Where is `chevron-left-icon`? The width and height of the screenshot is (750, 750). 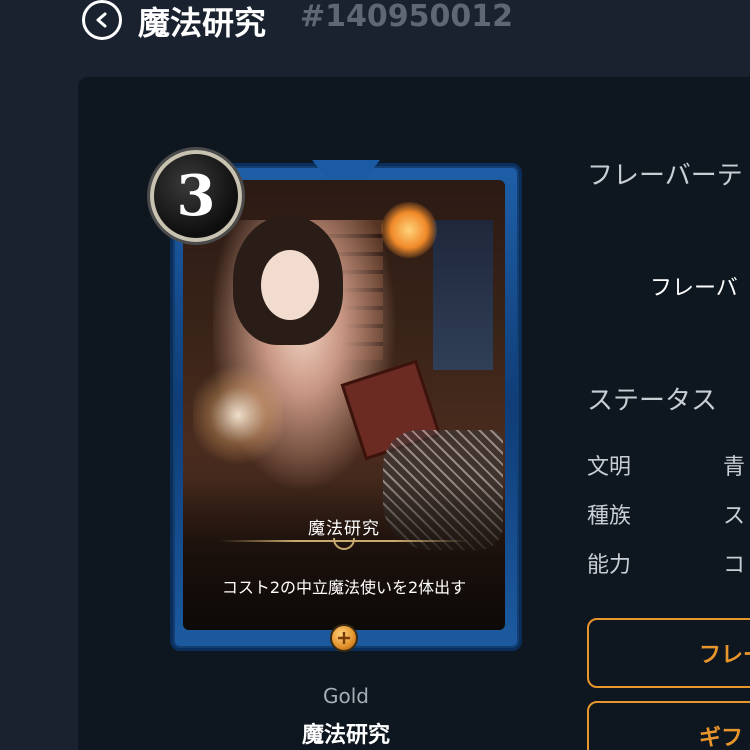
chevron-left-icon is located at coordinates (101, 20).